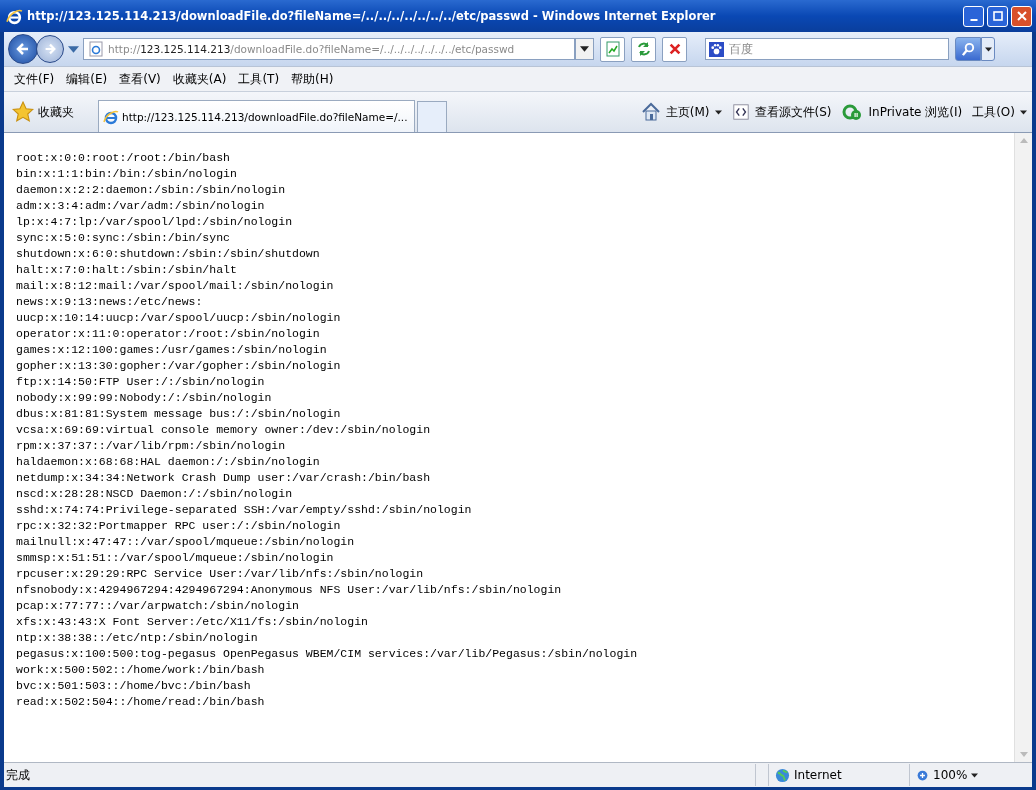  I want to click on command-button: 工具(O), so click(999, 112).